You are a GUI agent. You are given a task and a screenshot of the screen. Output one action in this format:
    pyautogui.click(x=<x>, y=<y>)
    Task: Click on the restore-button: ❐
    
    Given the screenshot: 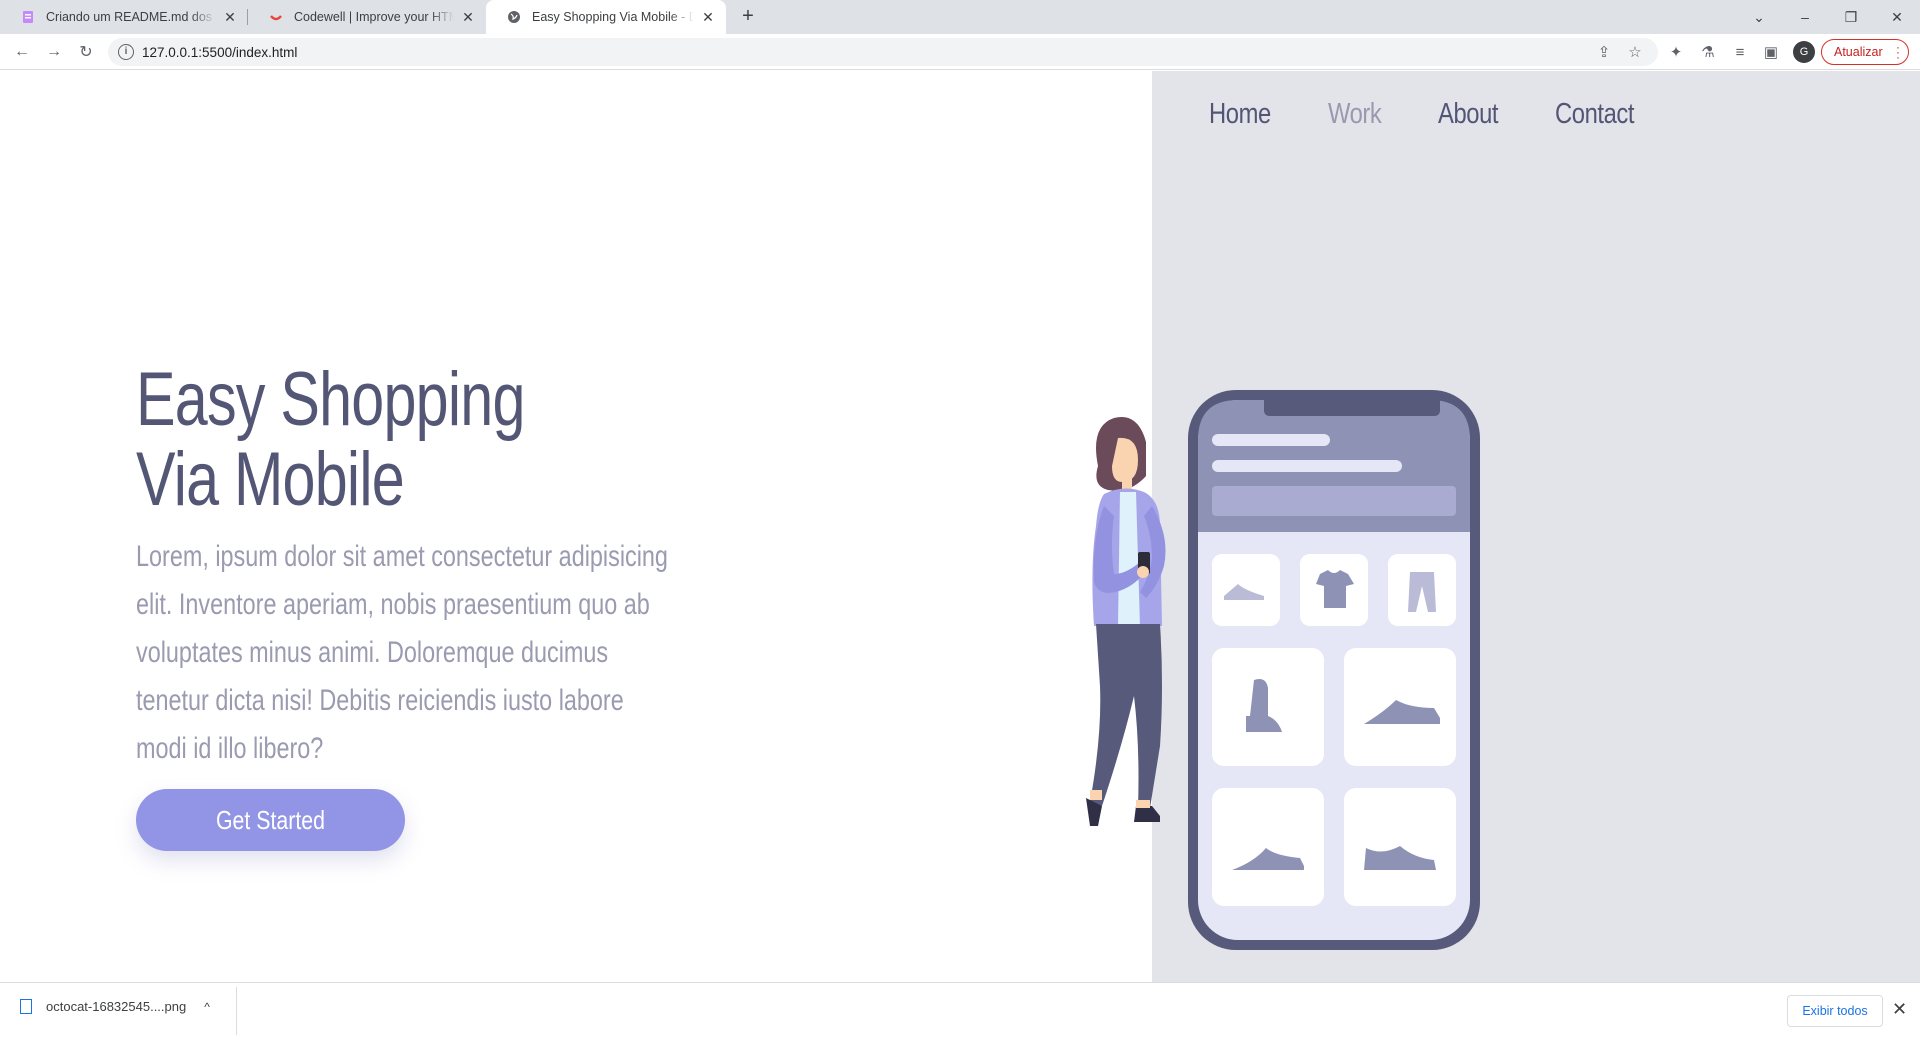 What is the action you would take?
    pyautogui.click(x=1851, y=17)
    